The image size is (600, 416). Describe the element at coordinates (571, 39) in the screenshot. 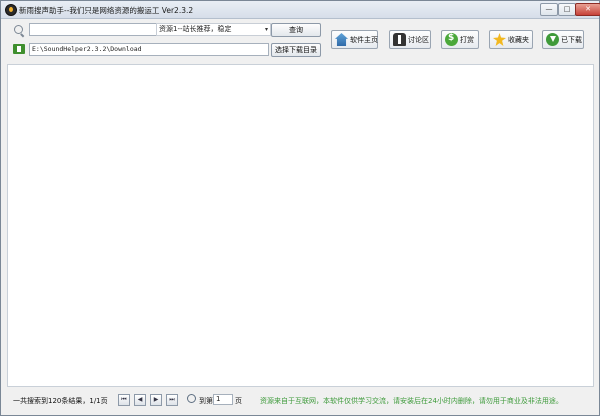

I see `downloaded-label: 已下载` at that location.